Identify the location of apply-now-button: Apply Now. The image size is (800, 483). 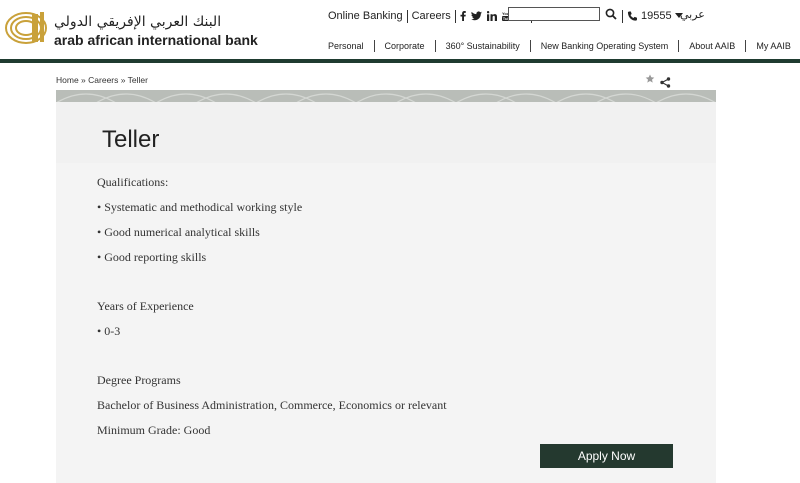
(606, 456).